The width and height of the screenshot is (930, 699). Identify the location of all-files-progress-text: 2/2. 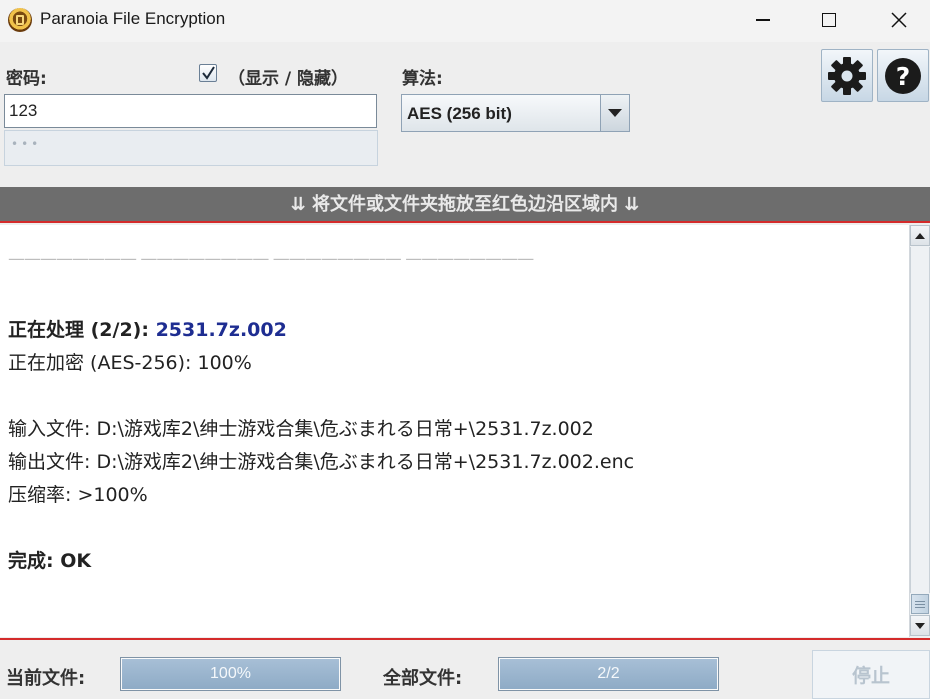
(608, 673).